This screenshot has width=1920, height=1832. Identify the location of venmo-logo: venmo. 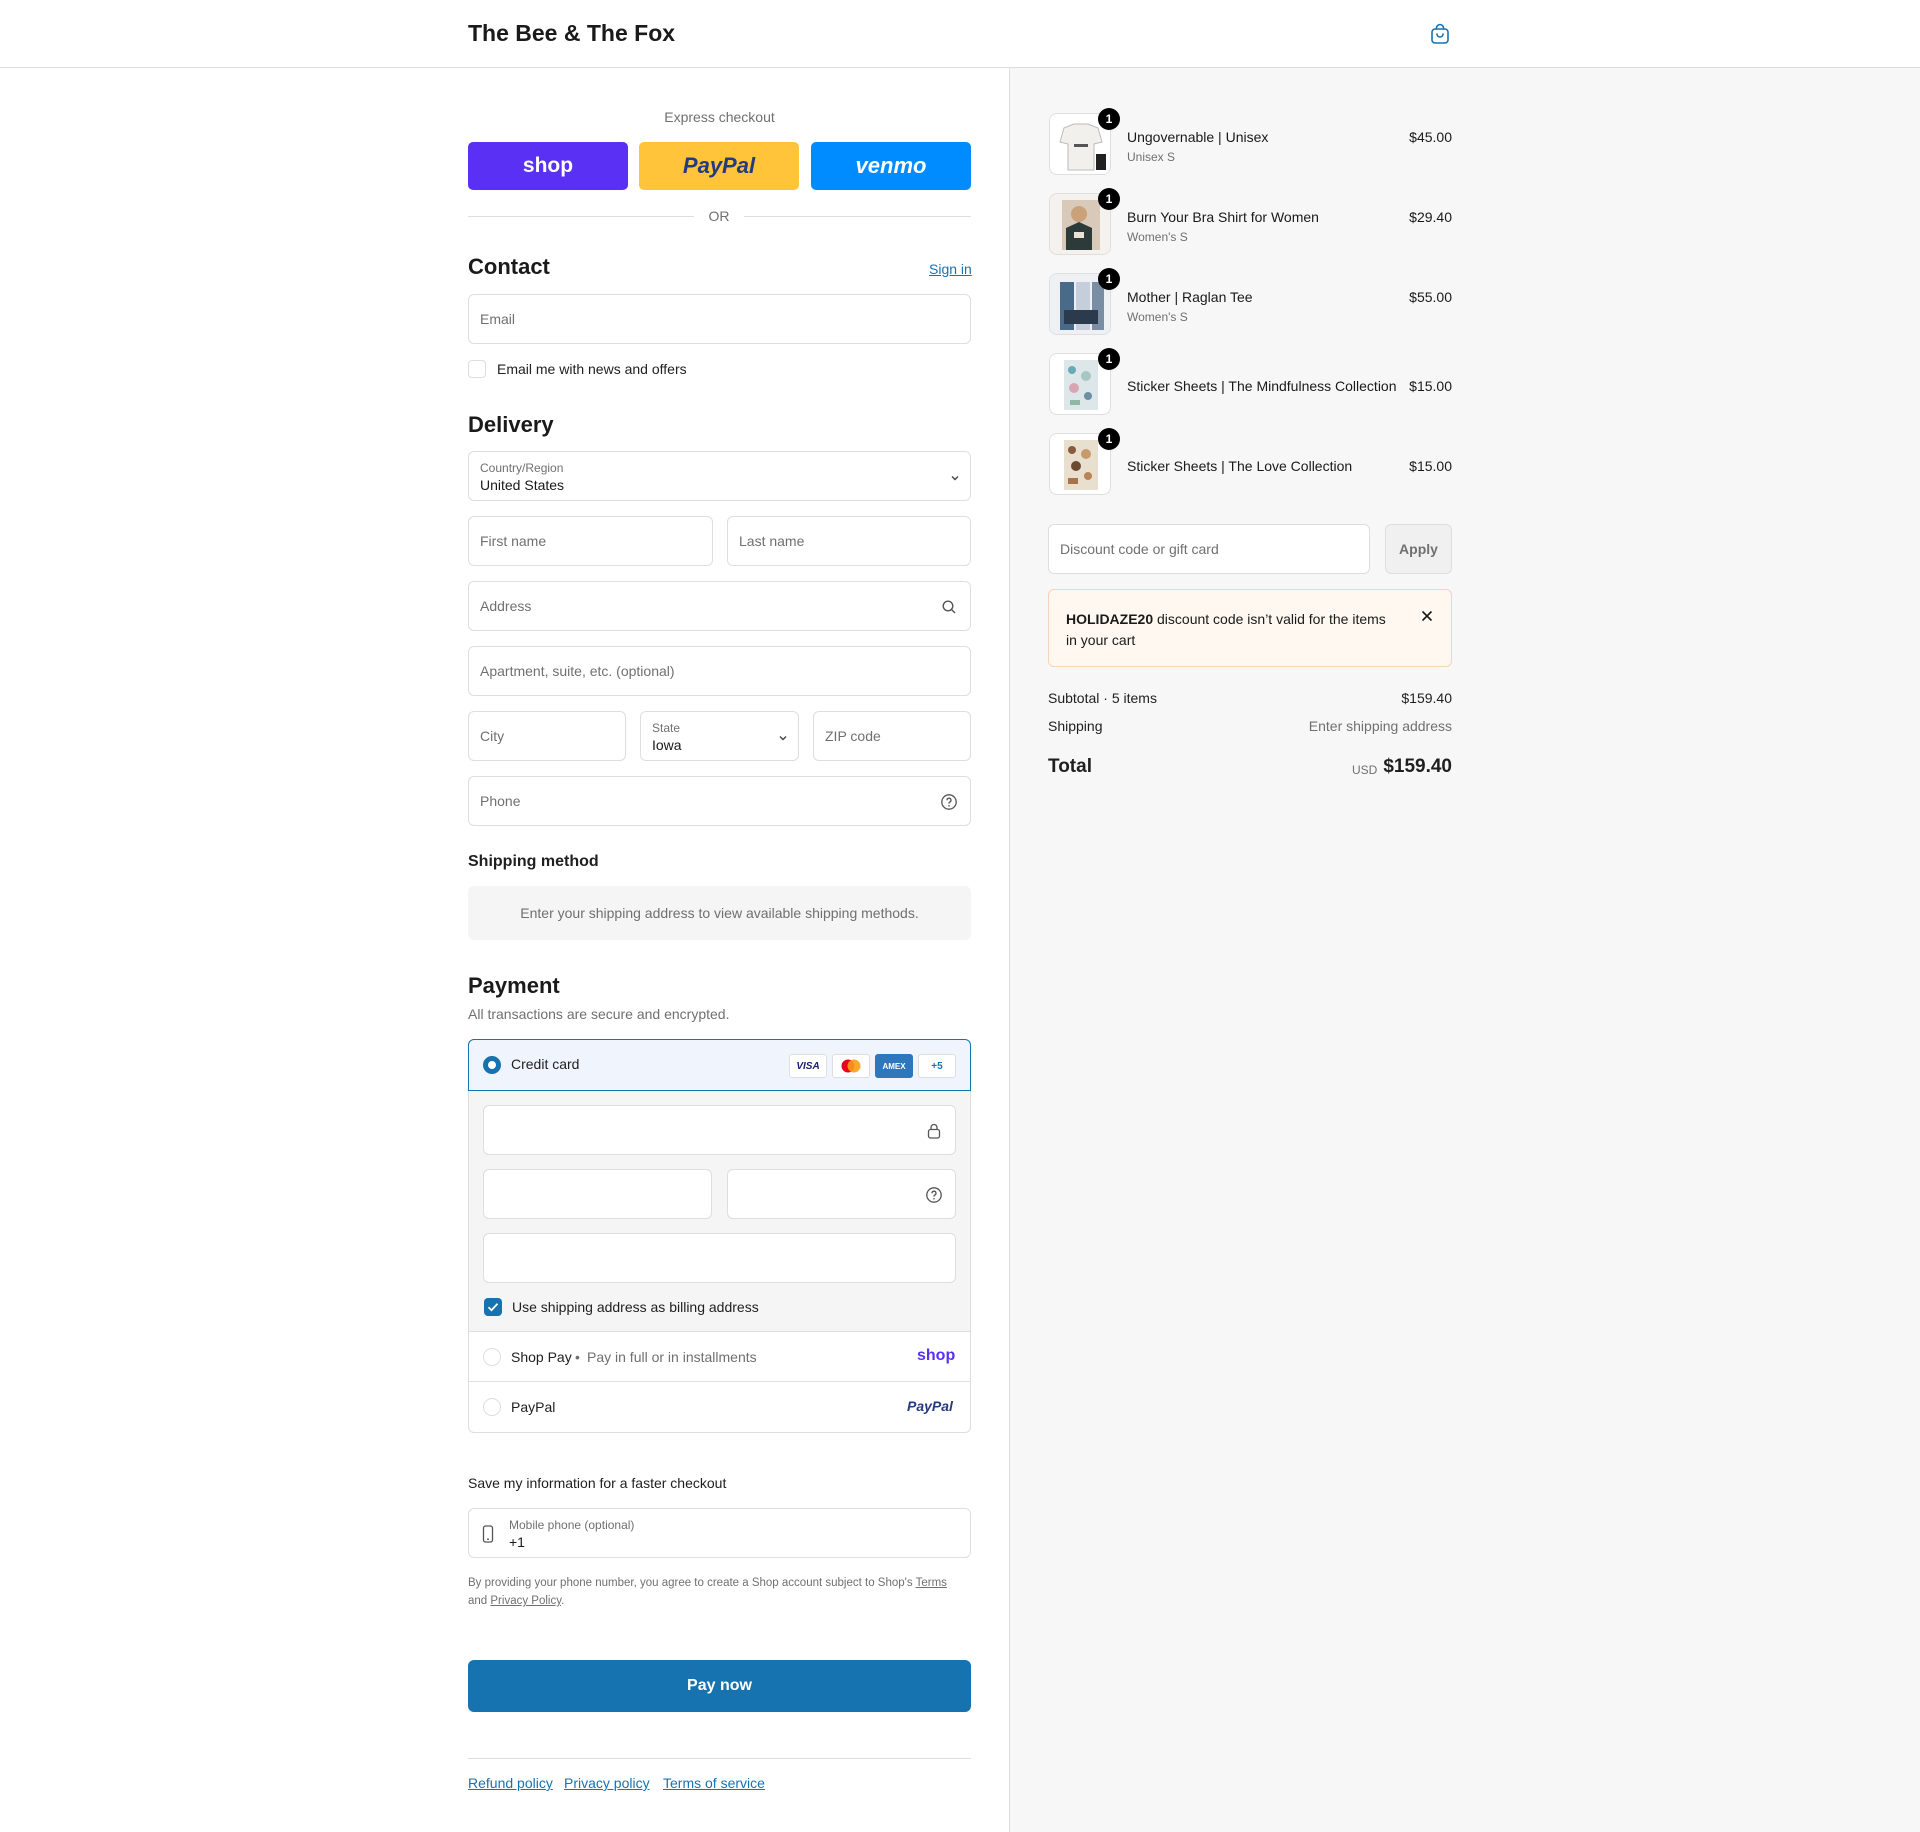
(891, 165).